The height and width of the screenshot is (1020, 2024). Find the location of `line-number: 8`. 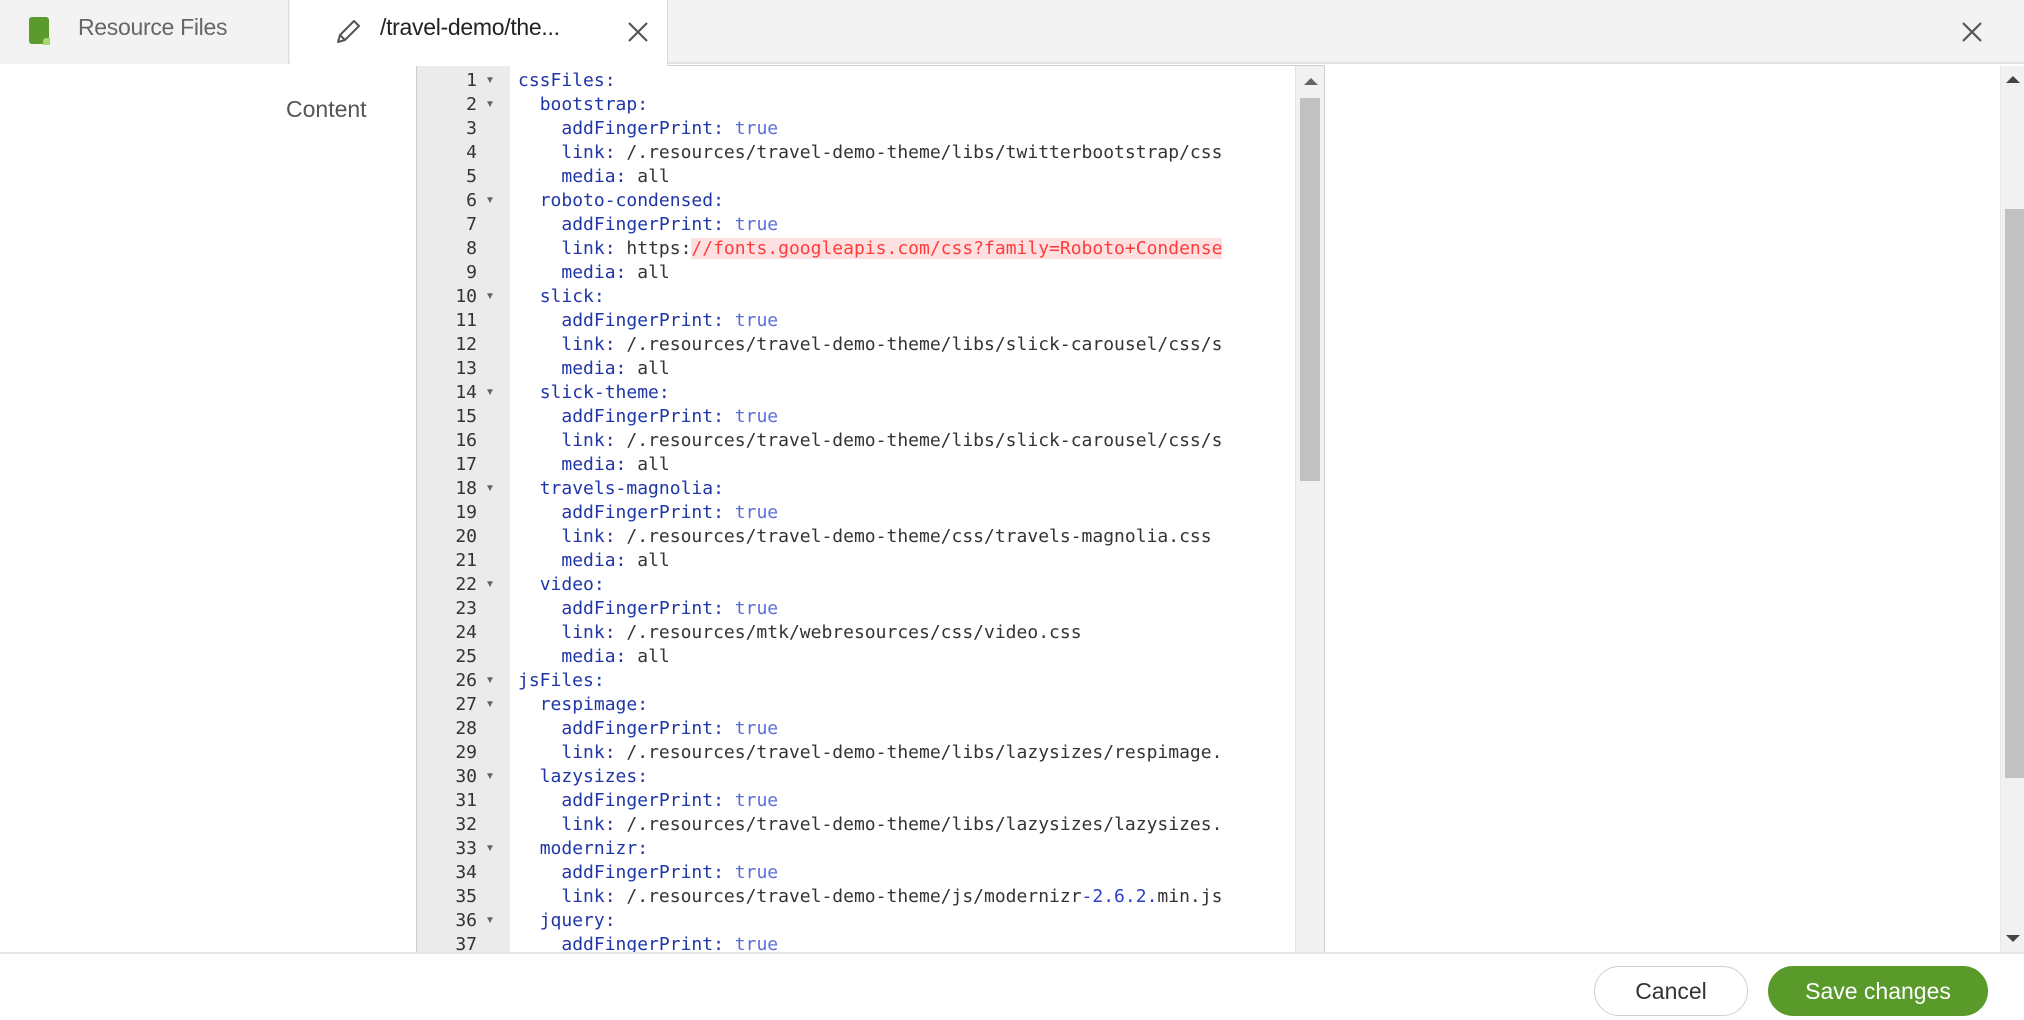

line-number: 8 is located at coordinates (471, 248).